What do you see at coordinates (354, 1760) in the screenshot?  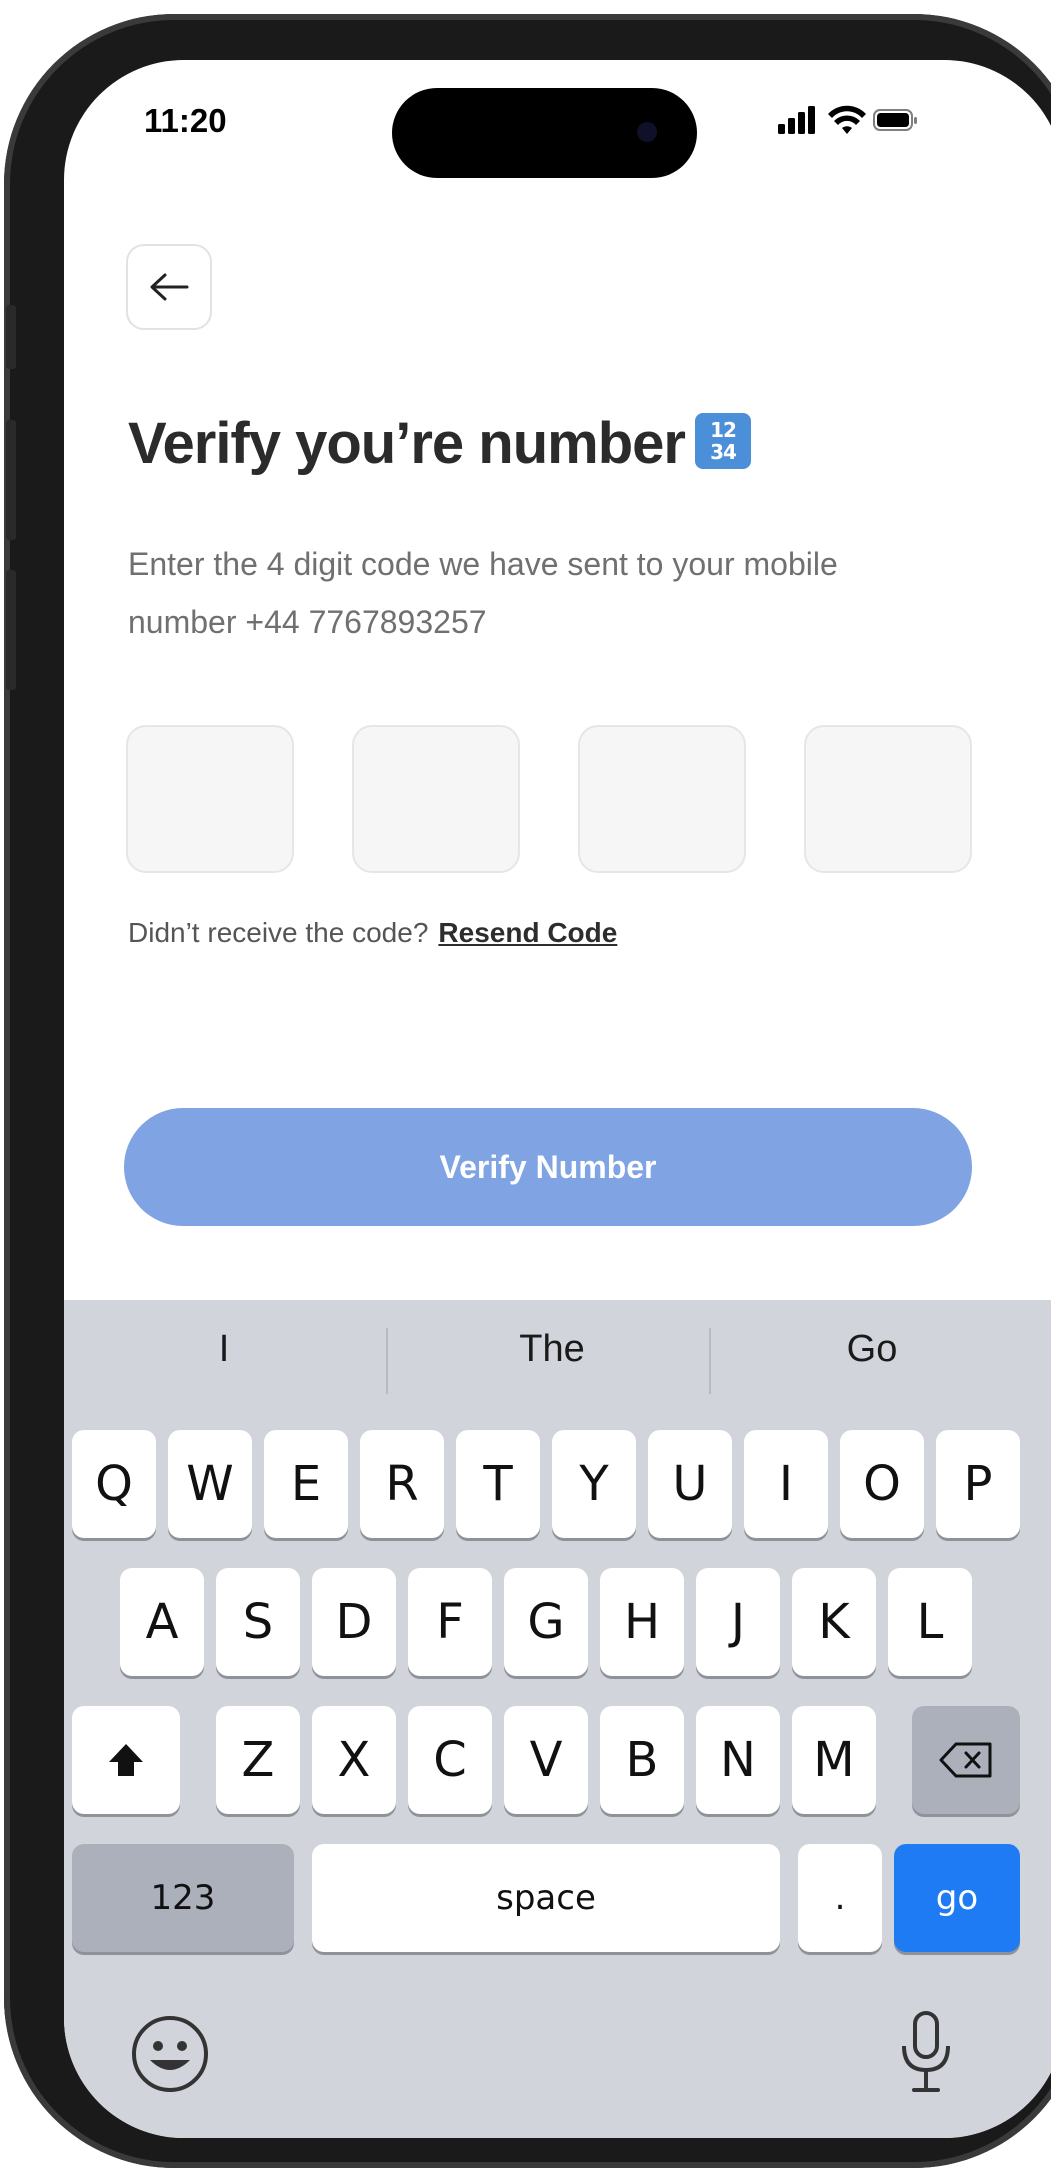 I see `key-x: X` at bounding box center [354, 1760].